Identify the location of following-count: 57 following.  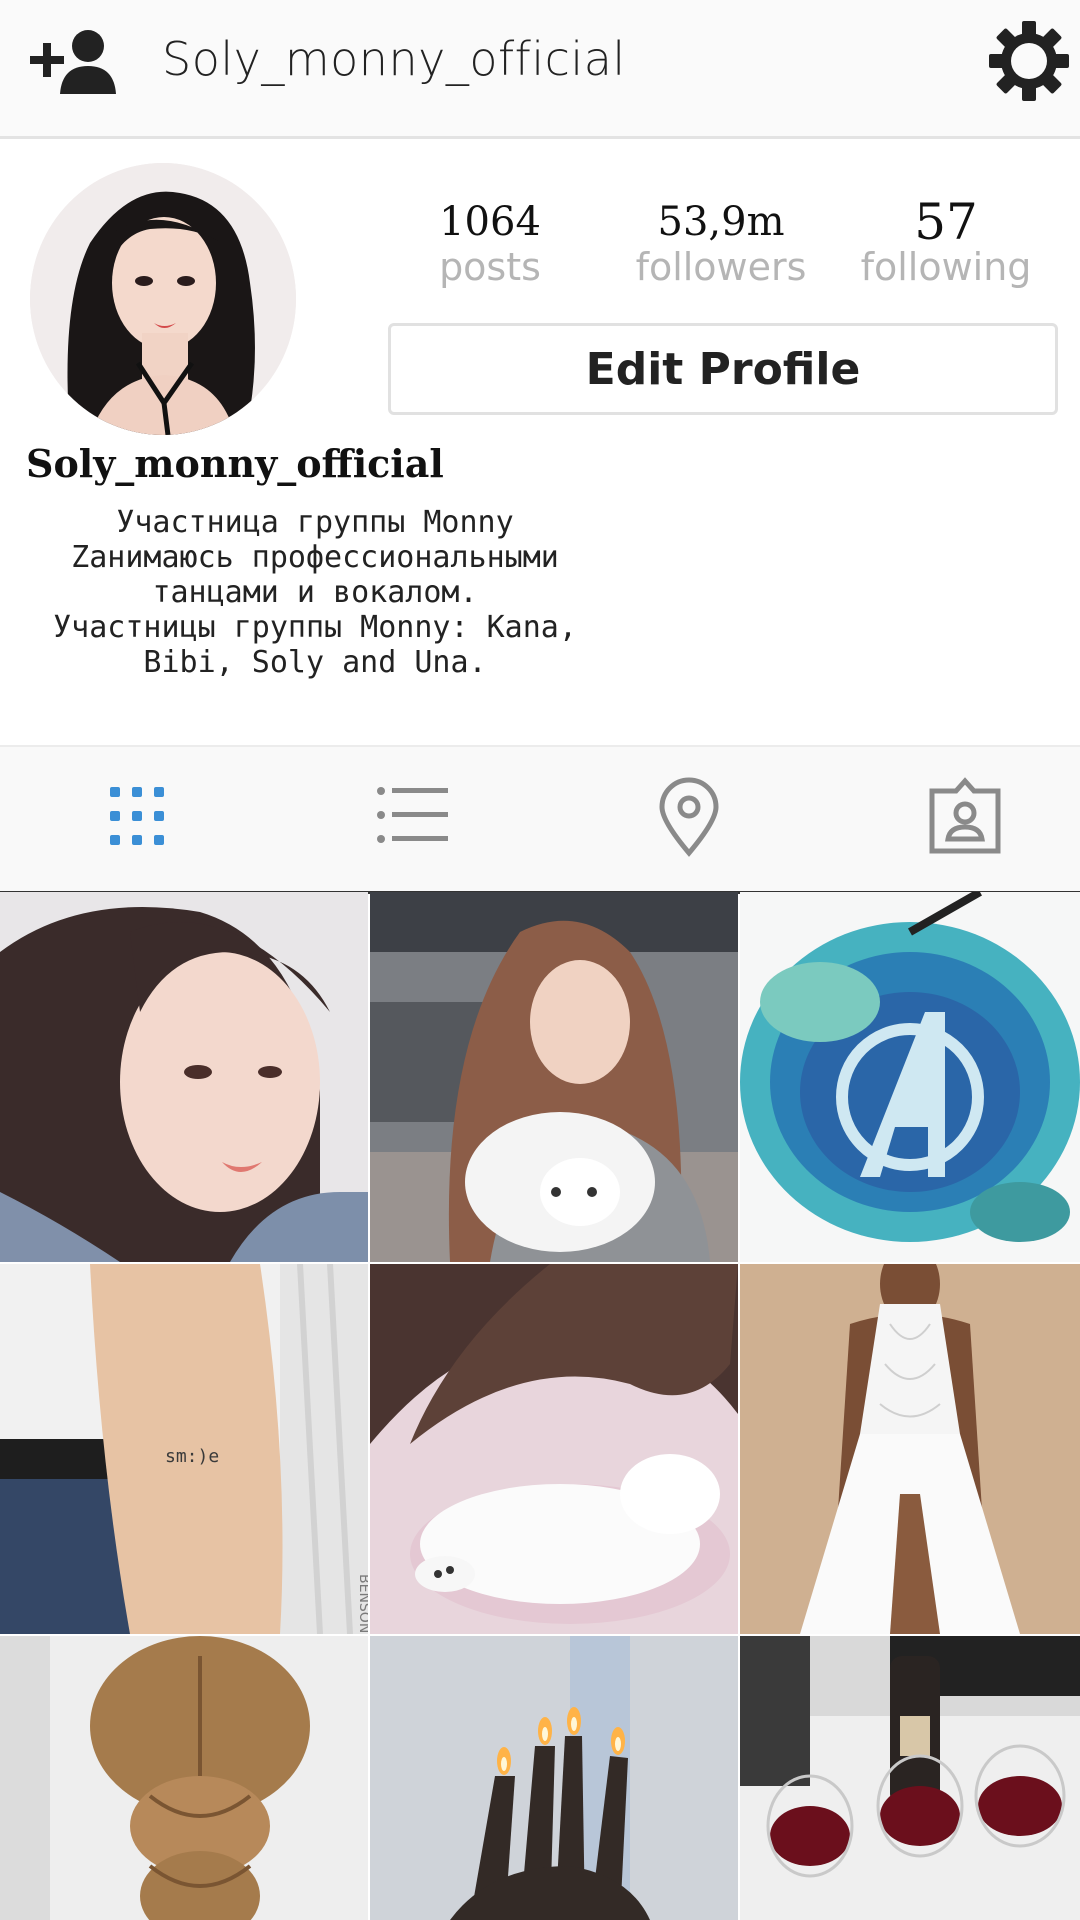
(946, 241).